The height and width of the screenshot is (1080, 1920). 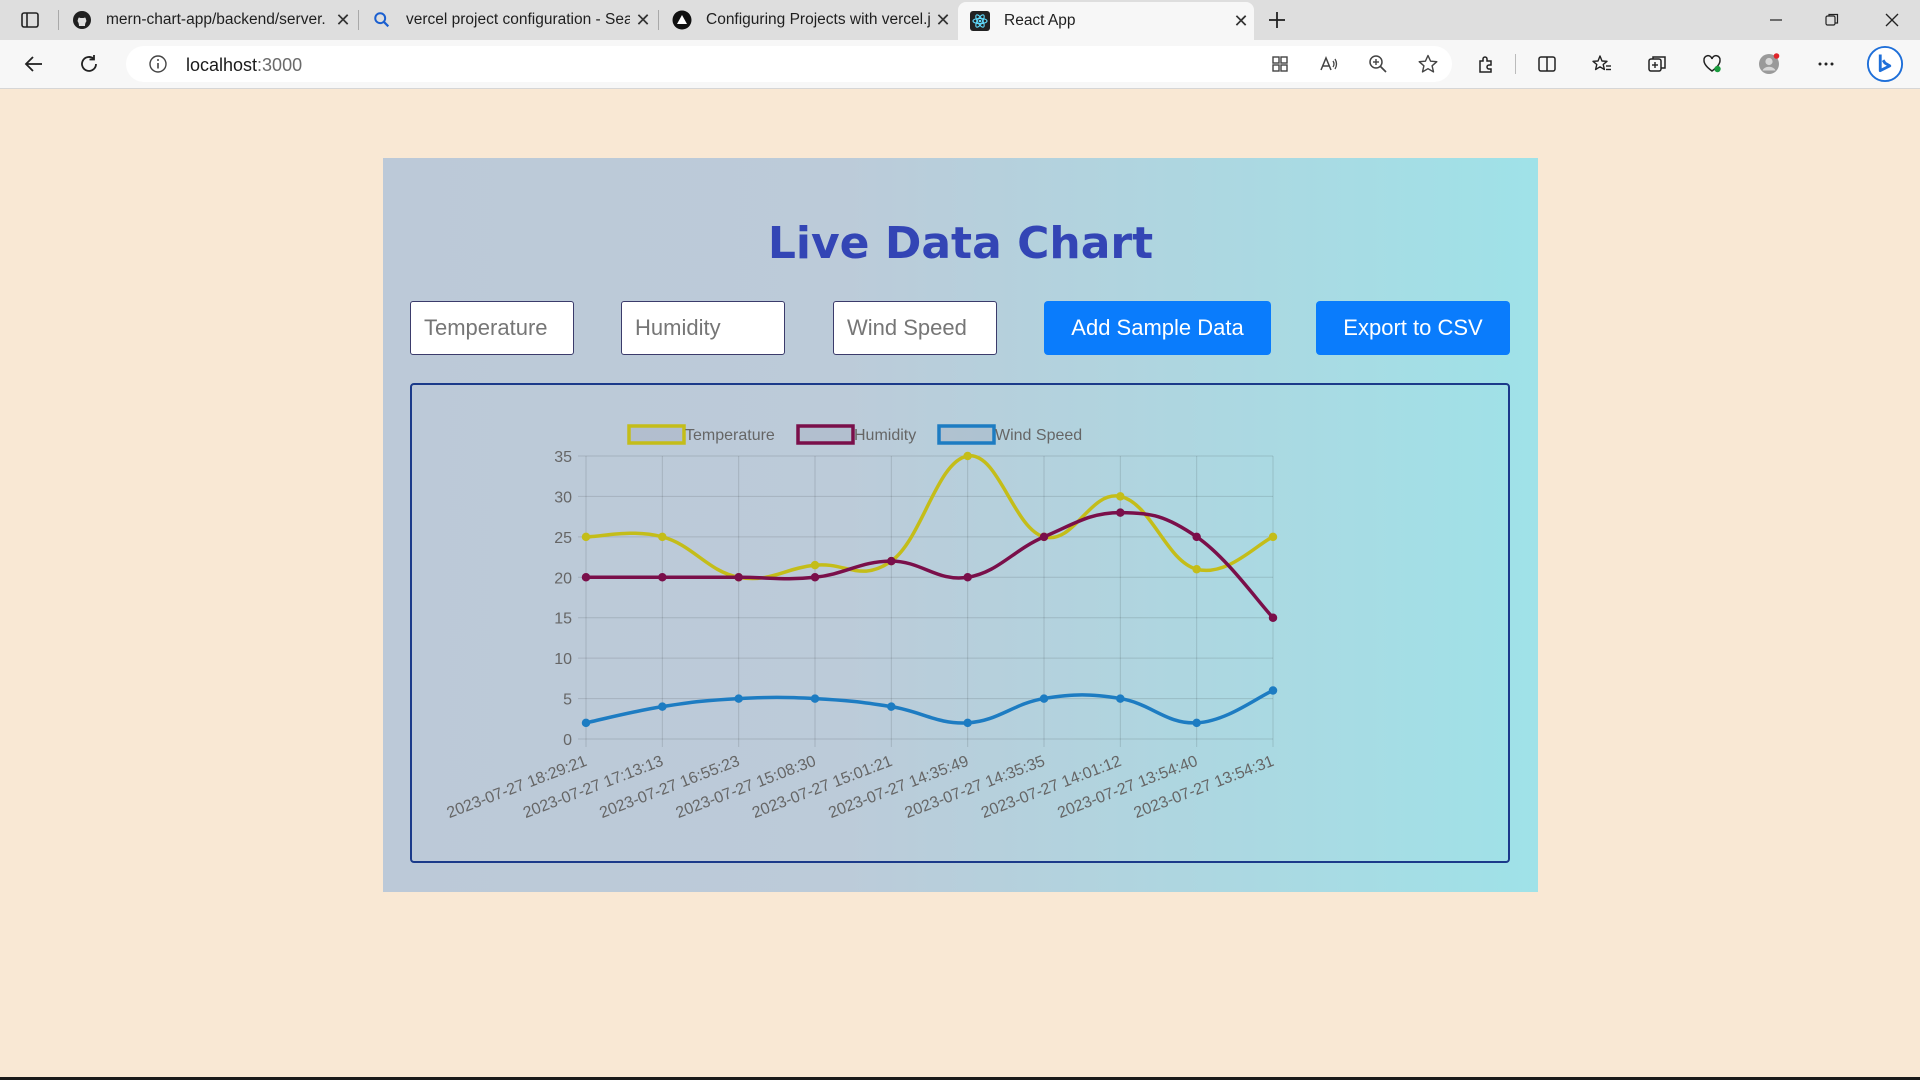 I want to click on url-port: :3000, so click(x=280, y=65).